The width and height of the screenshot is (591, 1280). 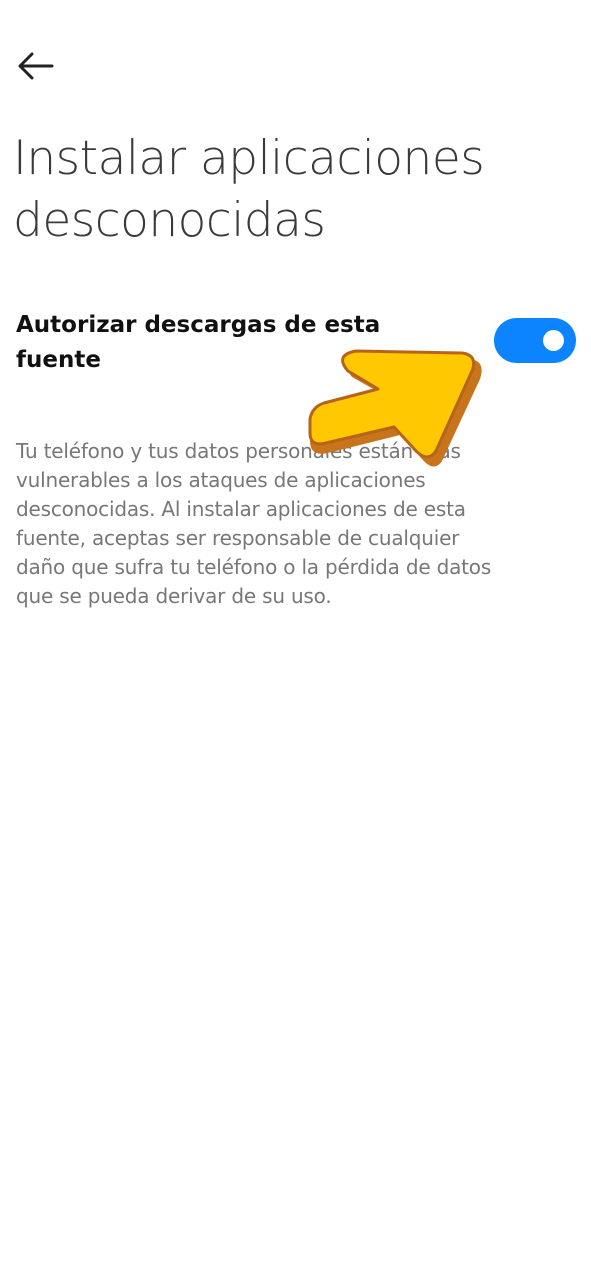 I want to click on arrow-left-icon, so click(x=36, y=66).